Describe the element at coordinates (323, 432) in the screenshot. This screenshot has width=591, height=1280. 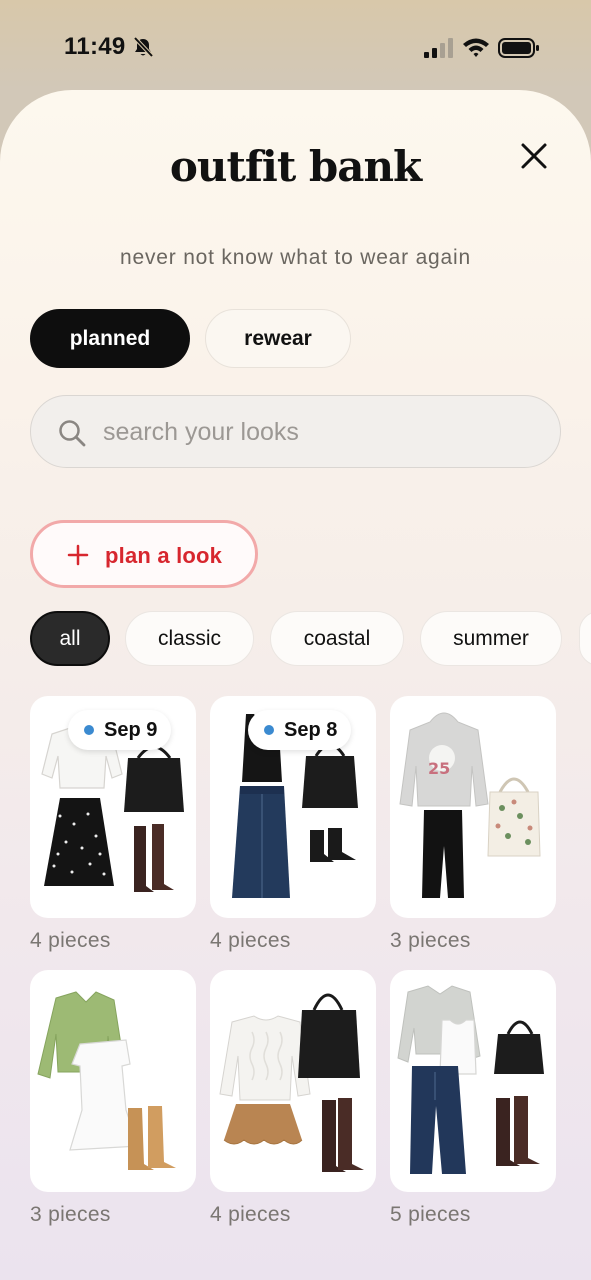
I see `search-input` at that location.